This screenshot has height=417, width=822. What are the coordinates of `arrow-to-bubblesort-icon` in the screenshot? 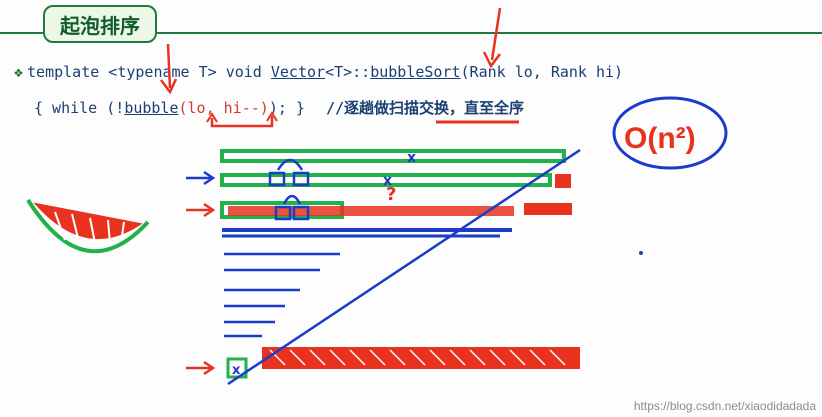 It's located at (496, 34).